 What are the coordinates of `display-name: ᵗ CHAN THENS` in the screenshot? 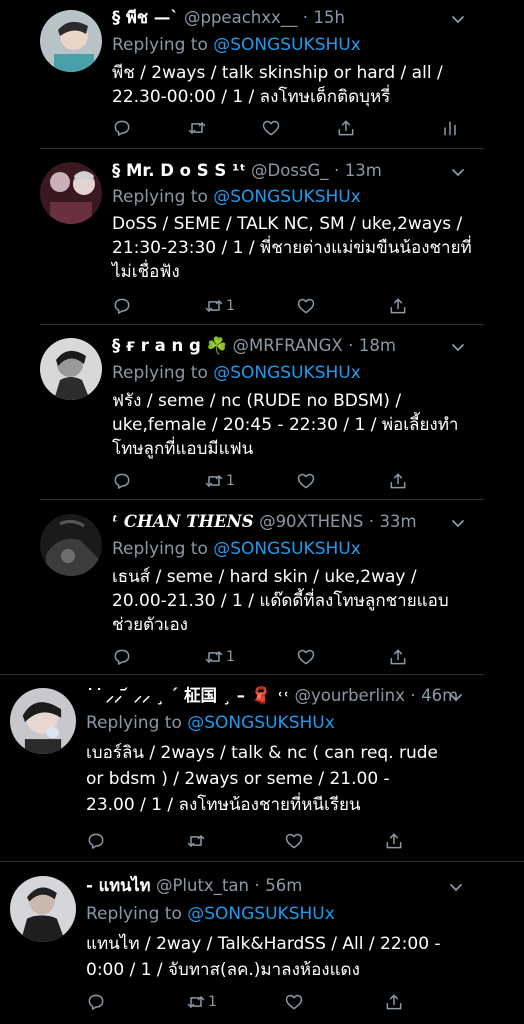 It's located at (183, 521).